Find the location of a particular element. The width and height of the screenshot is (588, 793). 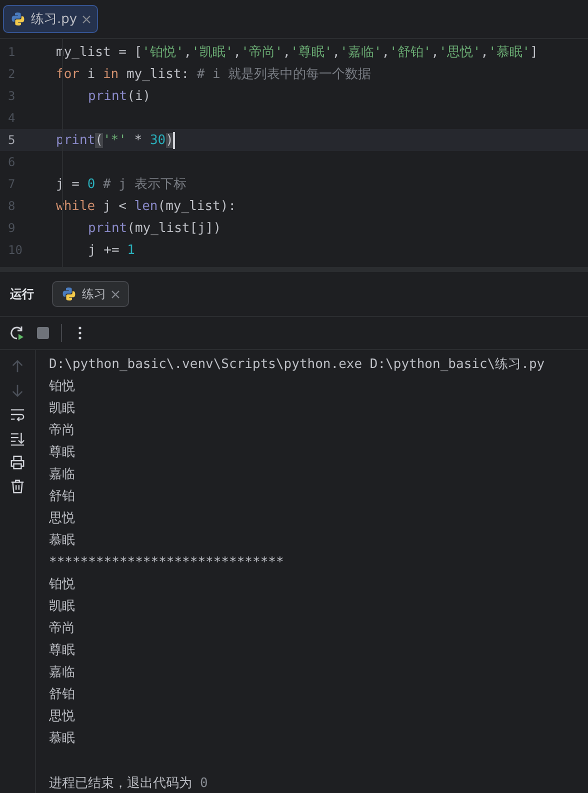

rerun-icon is located at coordinates (17, 333).